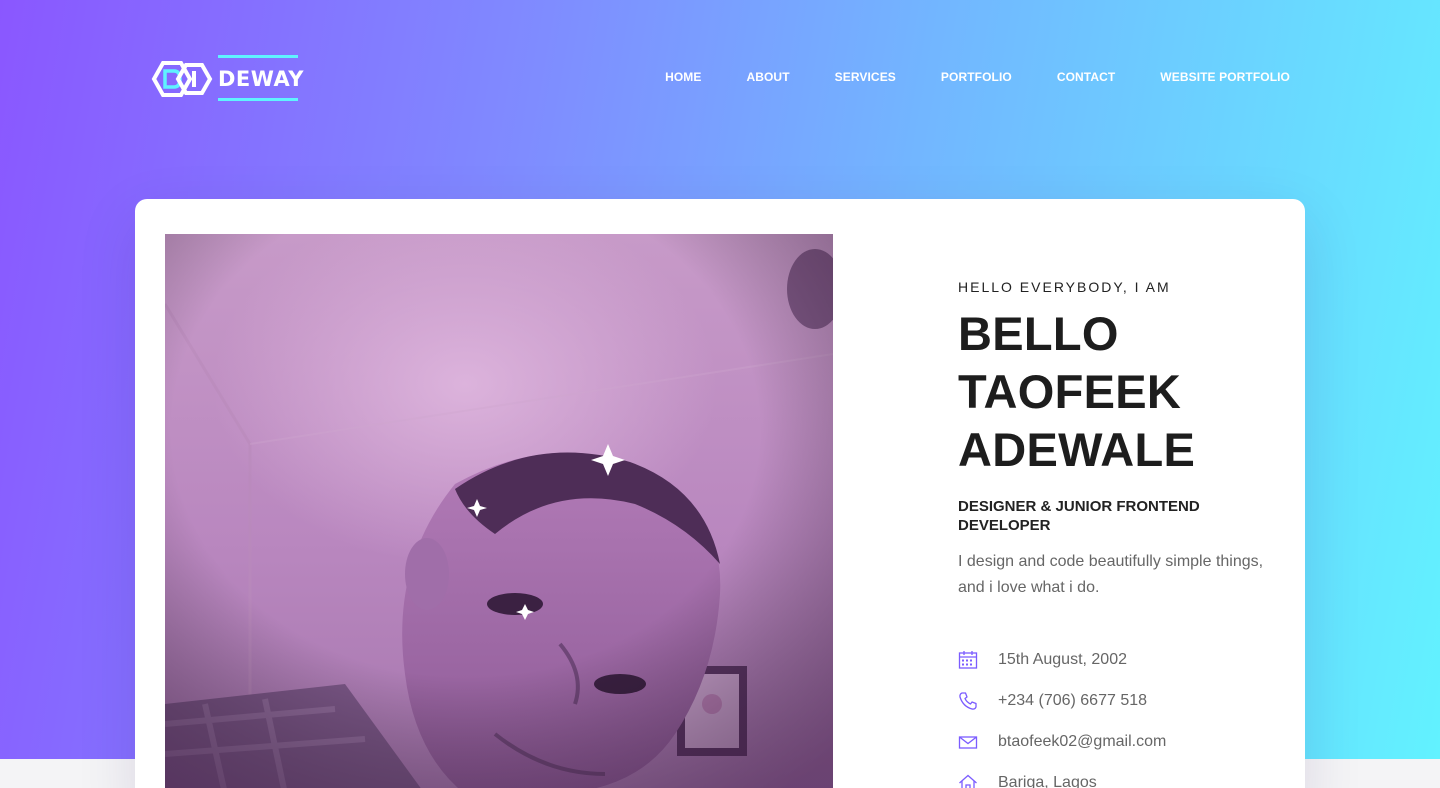 Image resolution: width=1440 pixels, height=788 pixels. Describe the element at coordinates (767, 77) in the screenshot. I see `nav-about: ABOUT` at that location.